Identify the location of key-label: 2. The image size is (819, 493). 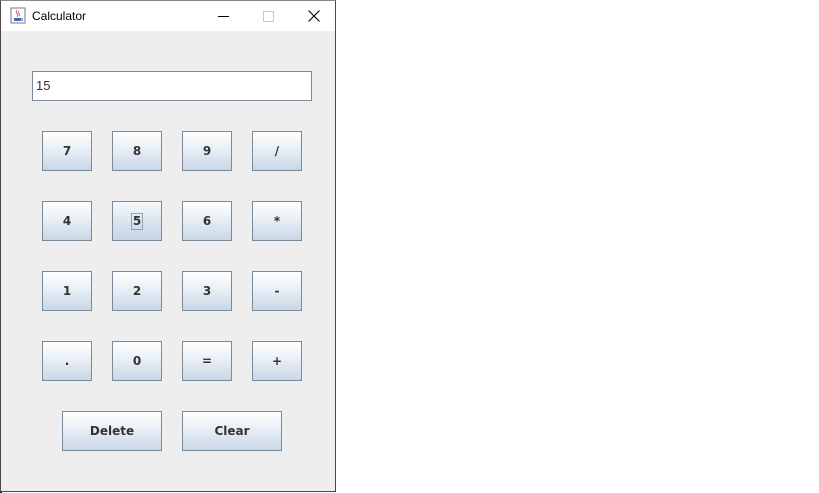
(137, 291).